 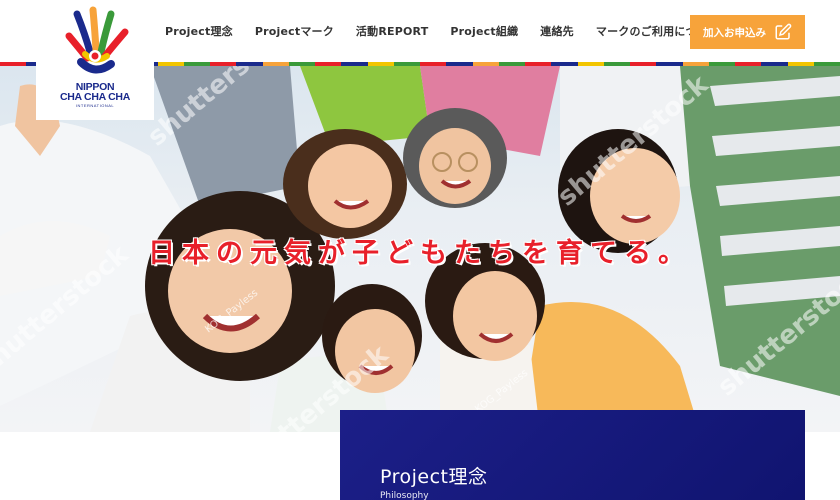 I want to click on project-subtitle: Philosophy, so click(x=404, y=495).